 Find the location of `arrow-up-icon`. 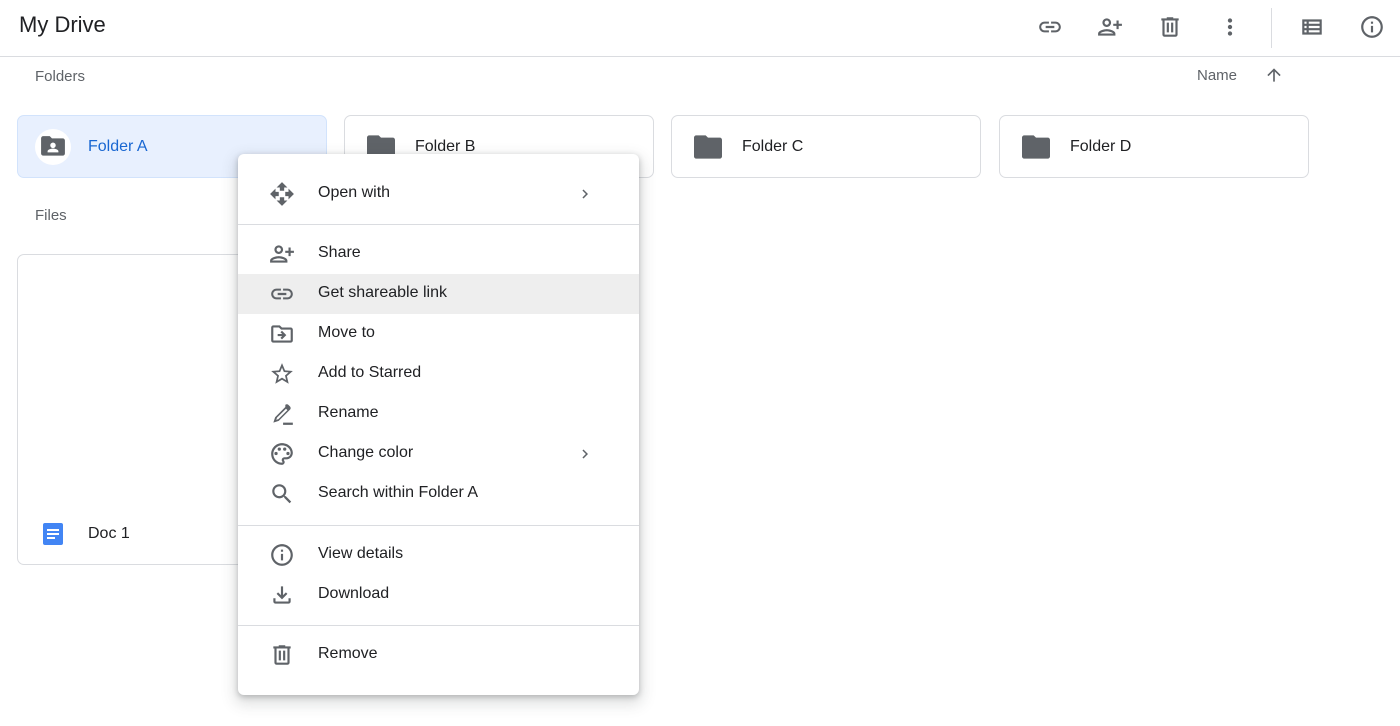

arrow-up-icon is located at coordinates (1274, 75).